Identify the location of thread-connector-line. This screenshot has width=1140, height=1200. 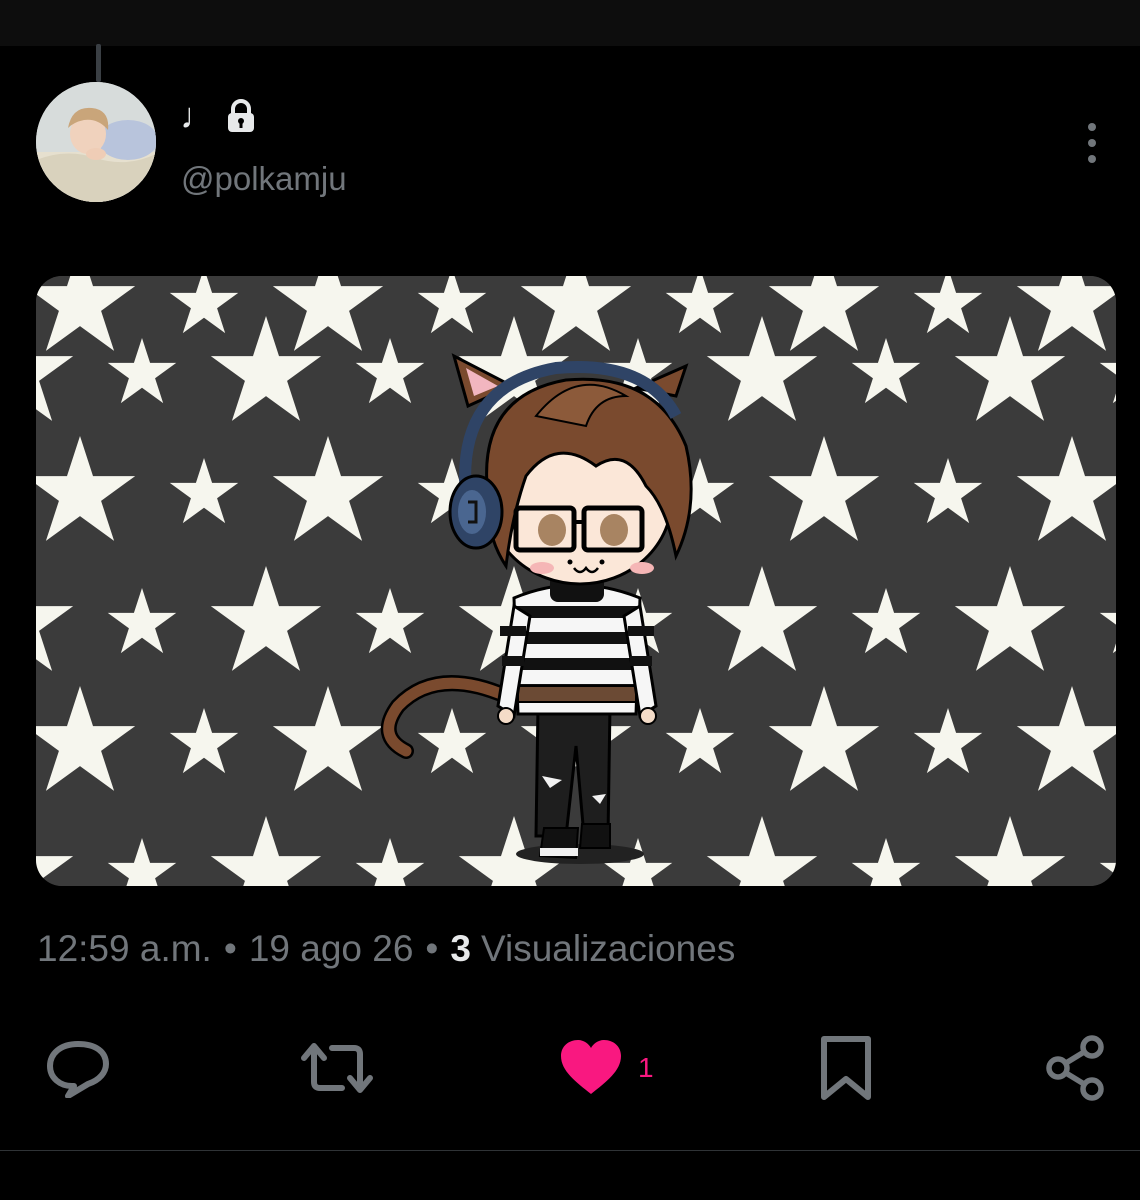
(98, 63).